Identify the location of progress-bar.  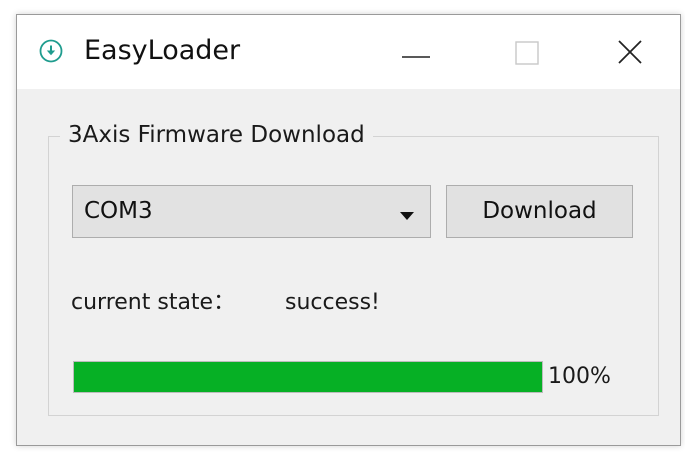
(308, 377).